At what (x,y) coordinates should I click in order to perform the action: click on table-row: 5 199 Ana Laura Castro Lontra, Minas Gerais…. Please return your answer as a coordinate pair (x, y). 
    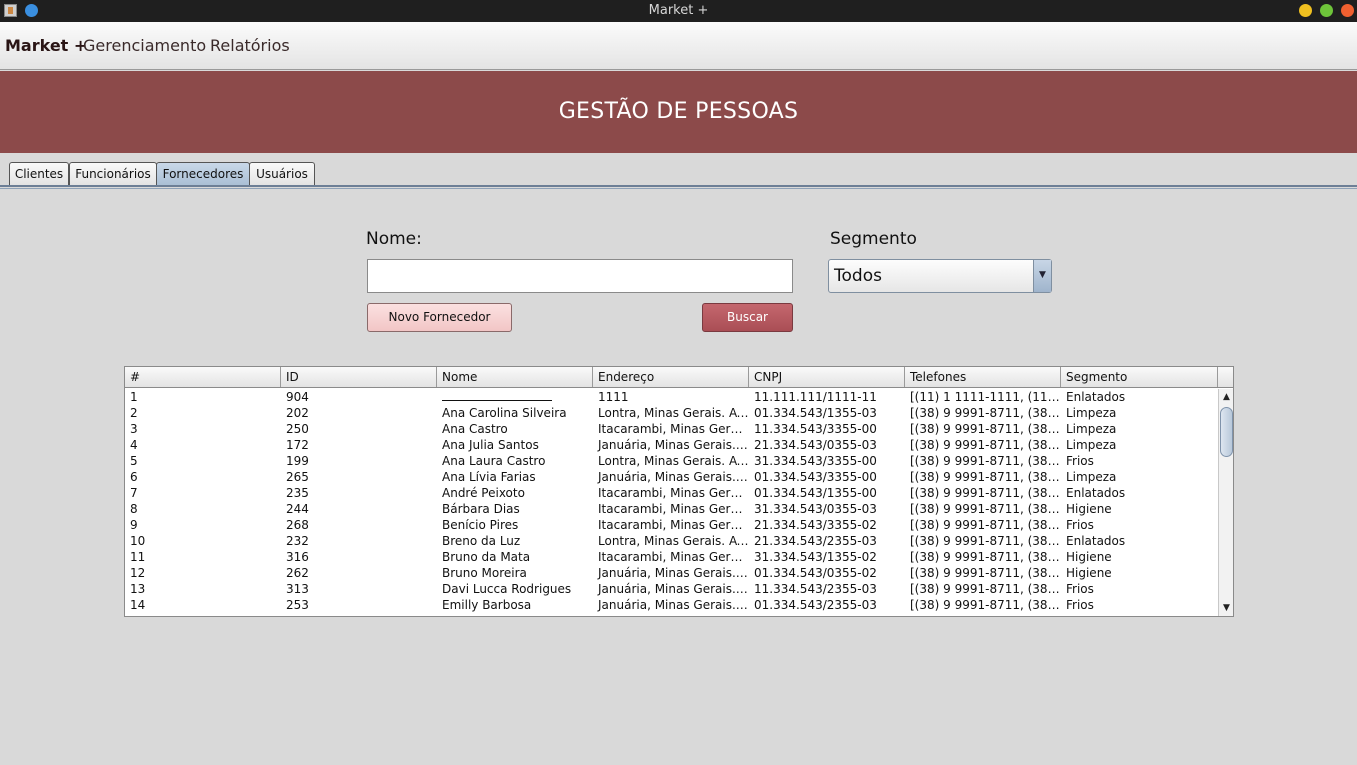
    Looking at the image, I should click on (671, 461).